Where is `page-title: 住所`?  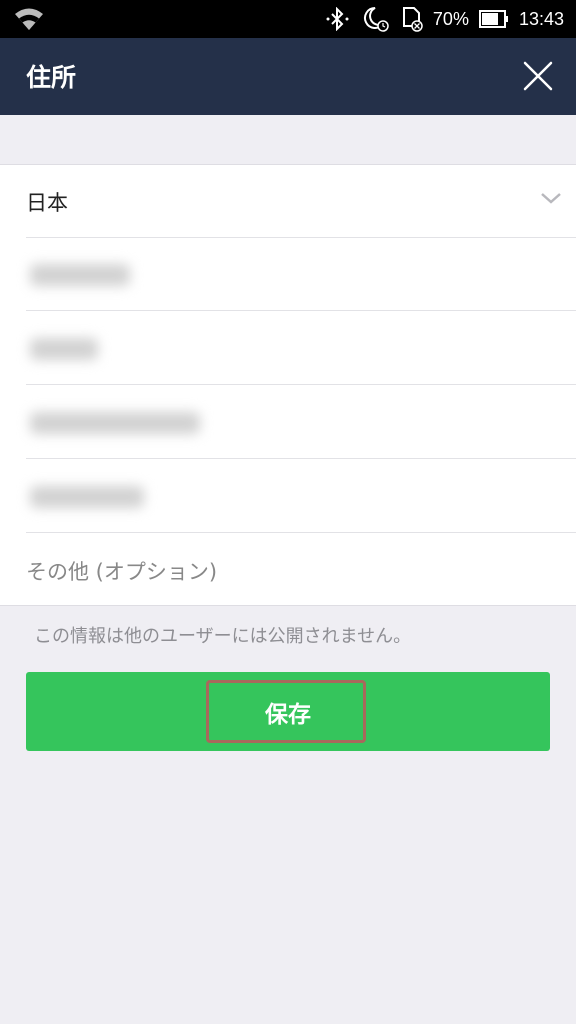
page-title: 住所 is located at coordinates (51, 77).